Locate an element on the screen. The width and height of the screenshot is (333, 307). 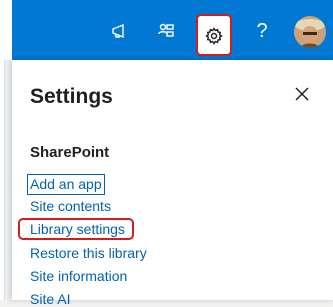
add-an-app-link: Add an app is located at coordinates (66, 184).